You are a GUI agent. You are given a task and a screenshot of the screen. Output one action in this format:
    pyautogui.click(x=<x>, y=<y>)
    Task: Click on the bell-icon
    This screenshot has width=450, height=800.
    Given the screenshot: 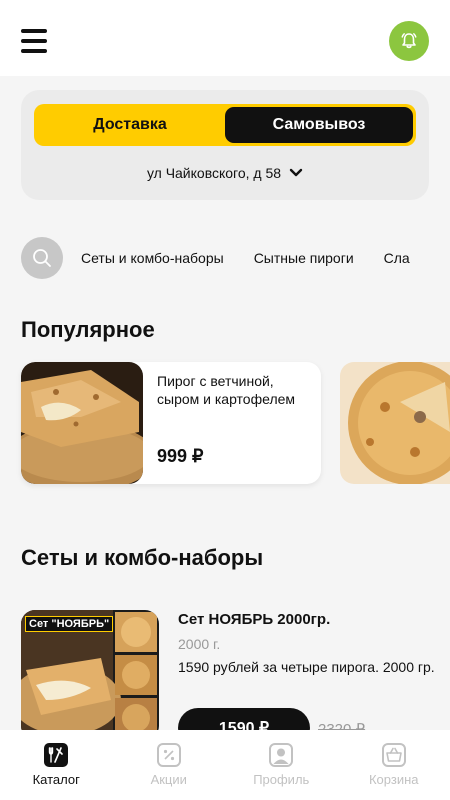 What is the action you would take?
    pyautogui.click(x=409, y=41)
    